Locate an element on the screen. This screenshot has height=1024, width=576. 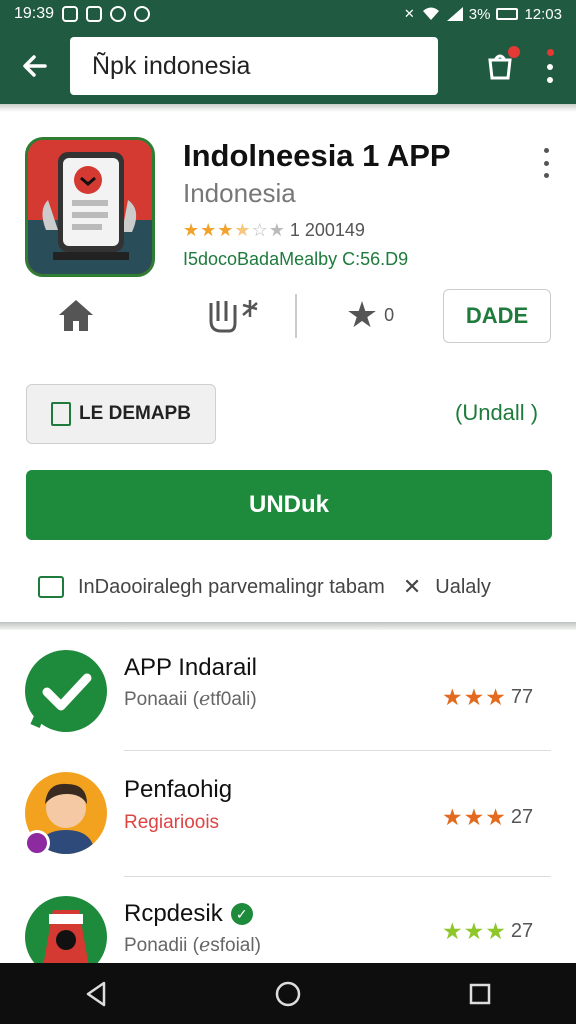
install-button: UNDuk is located at coordinates (289, 505).